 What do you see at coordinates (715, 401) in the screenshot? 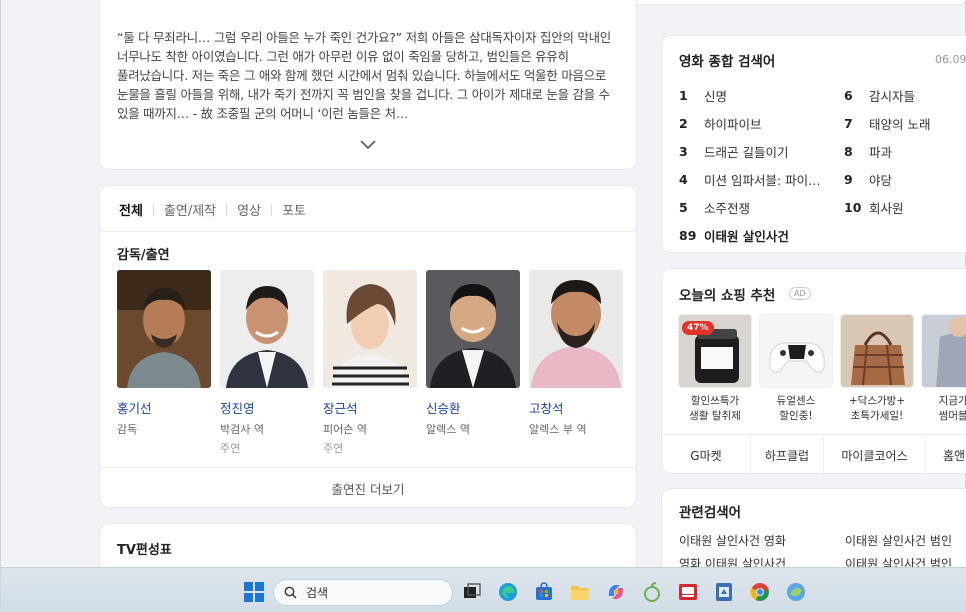
I see `product-caption-line: 할인쓰특가` at bounding box center [715, 401].